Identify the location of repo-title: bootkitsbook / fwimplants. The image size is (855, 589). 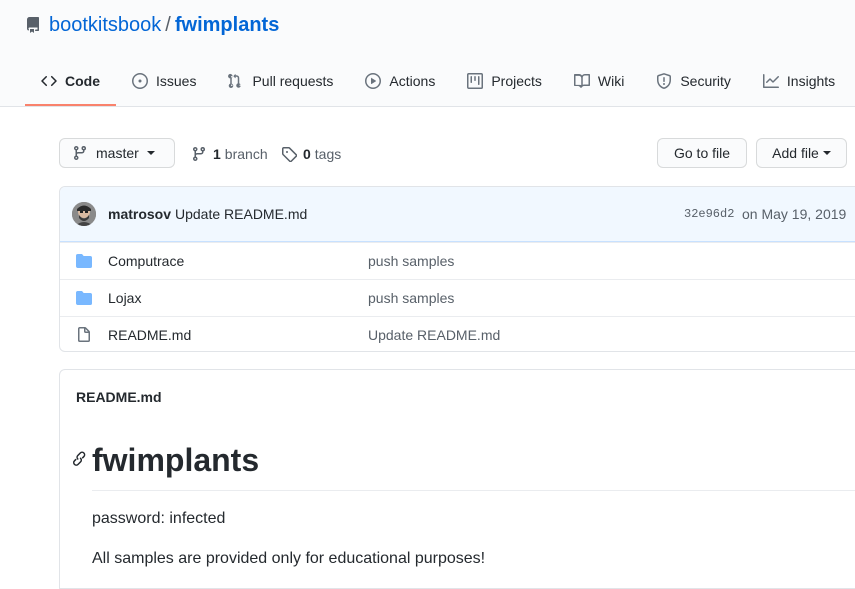
(152, 25).